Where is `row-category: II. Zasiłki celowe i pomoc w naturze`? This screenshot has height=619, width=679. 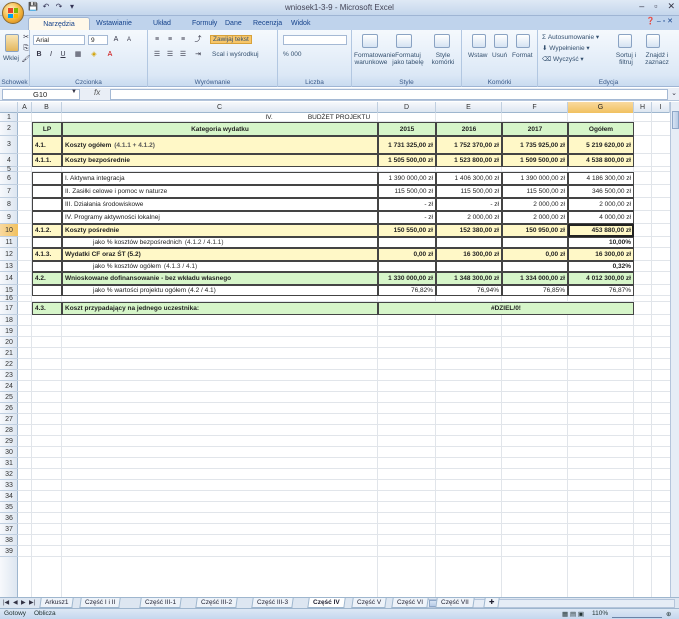
row-category: II. Zasiłki celowe i pomoc w naturze is located at coordinates (220, 191).